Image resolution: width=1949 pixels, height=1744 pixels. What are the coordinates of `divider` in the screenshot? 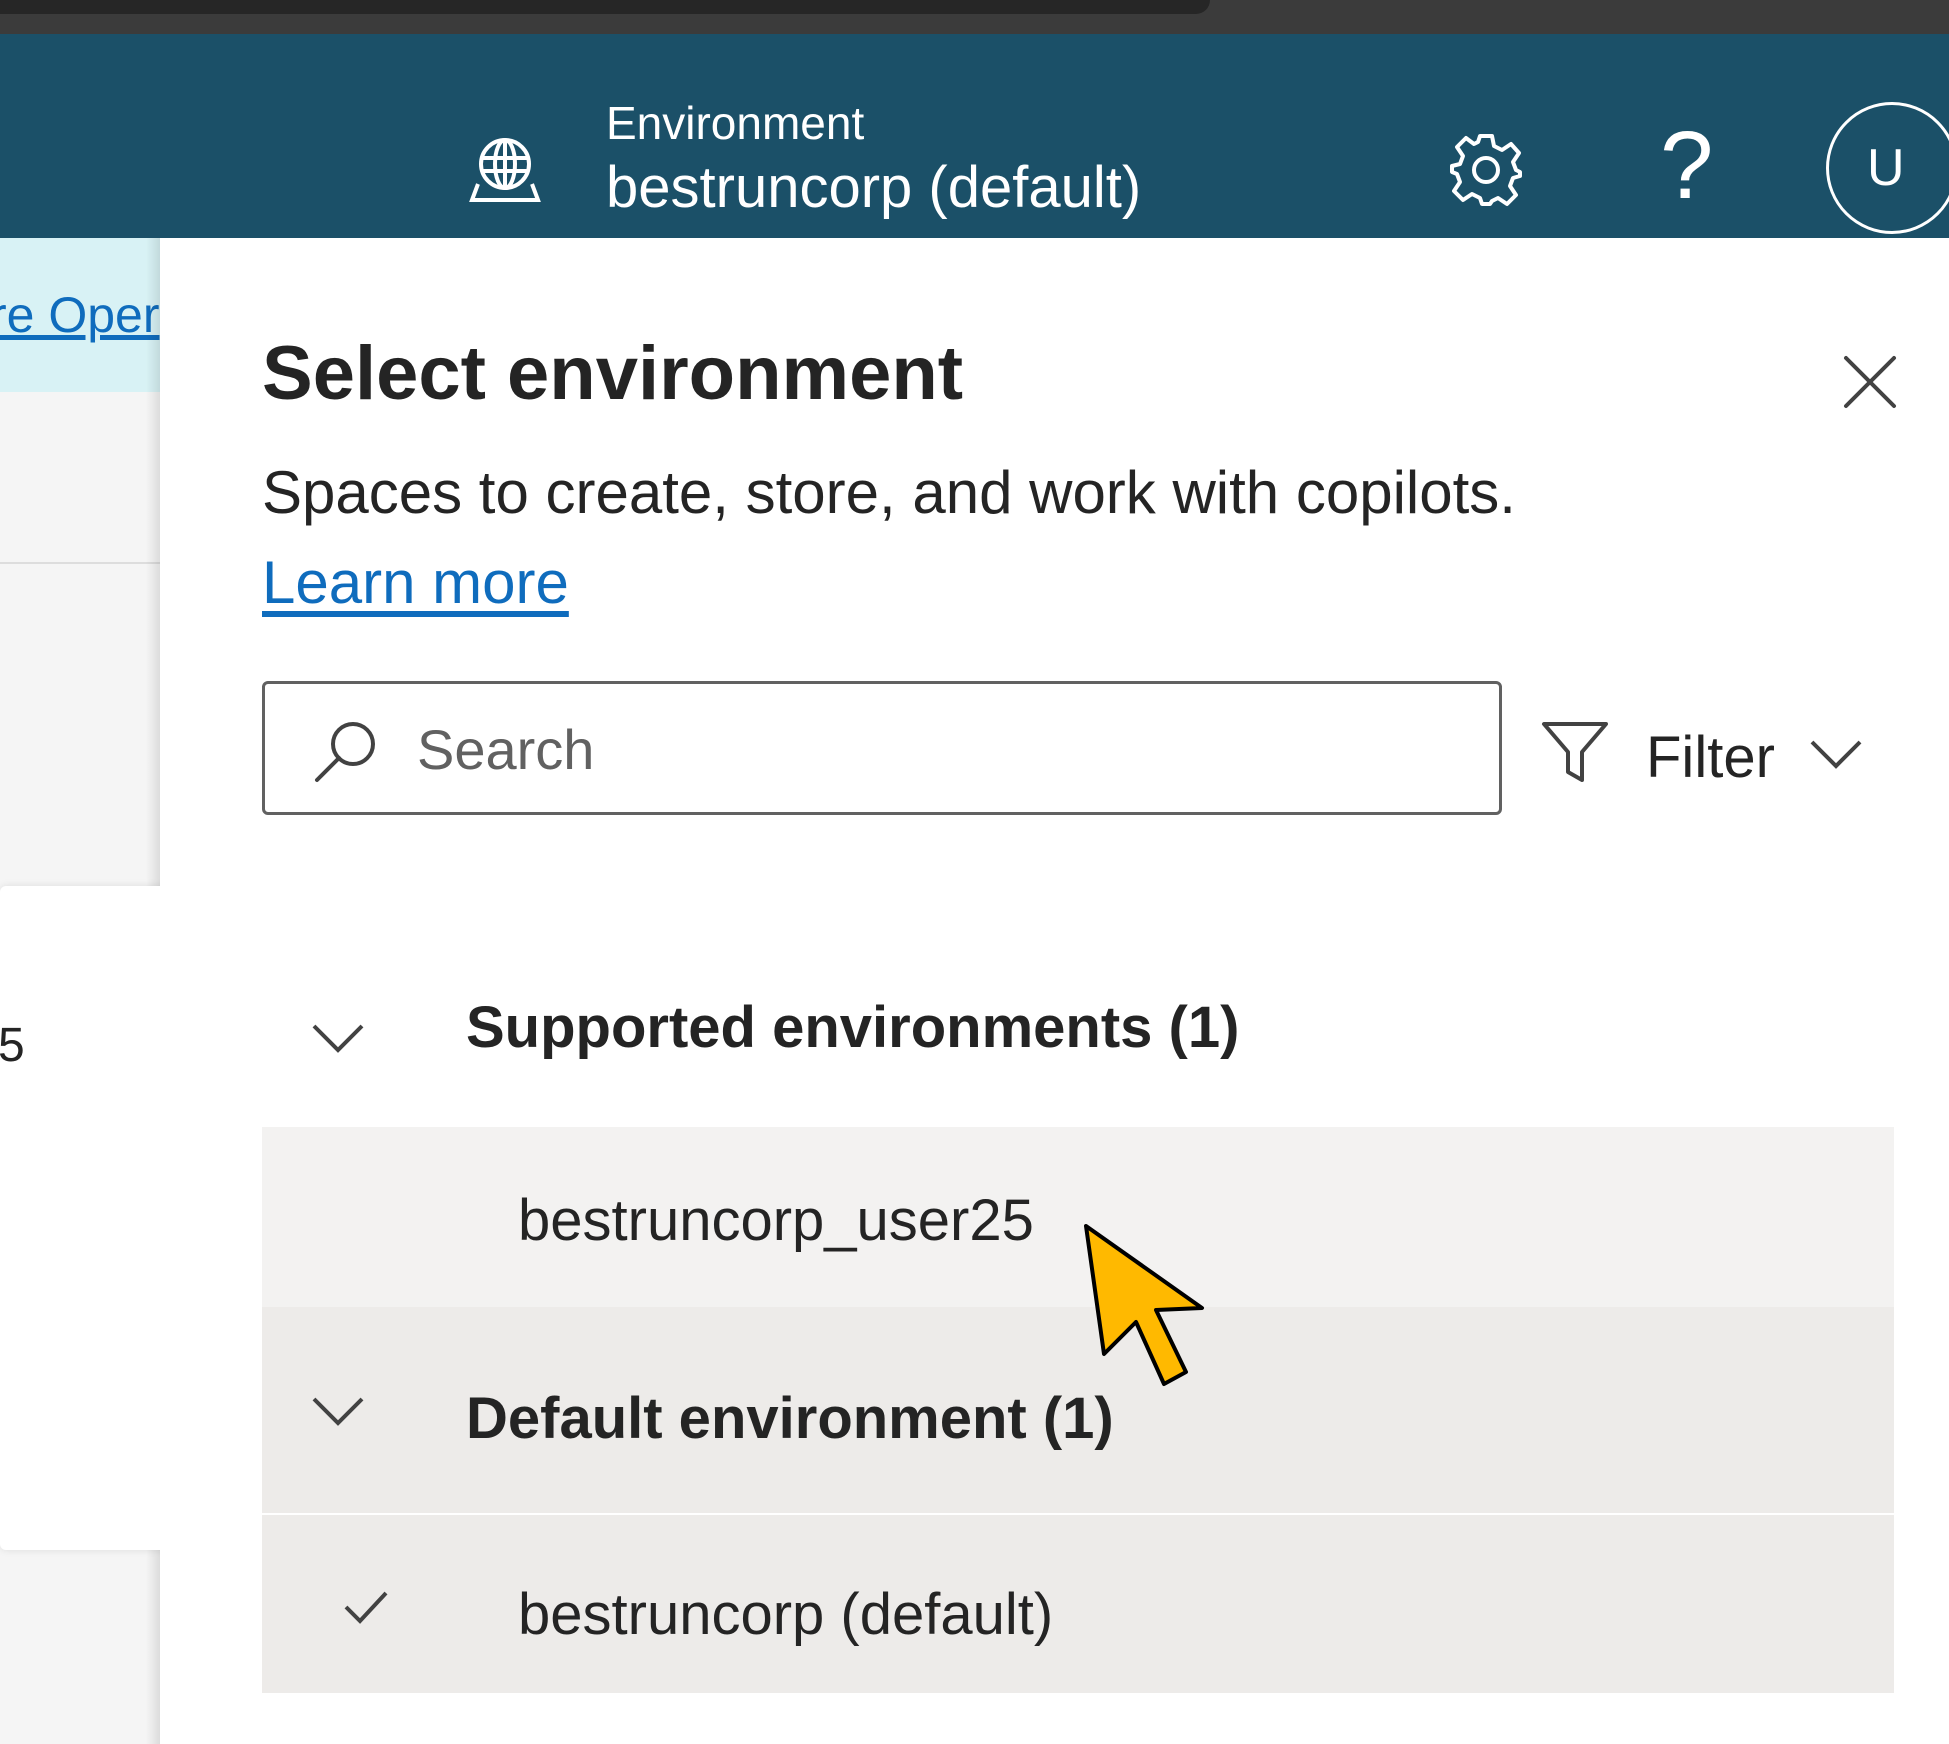 It's located at (80, 563).